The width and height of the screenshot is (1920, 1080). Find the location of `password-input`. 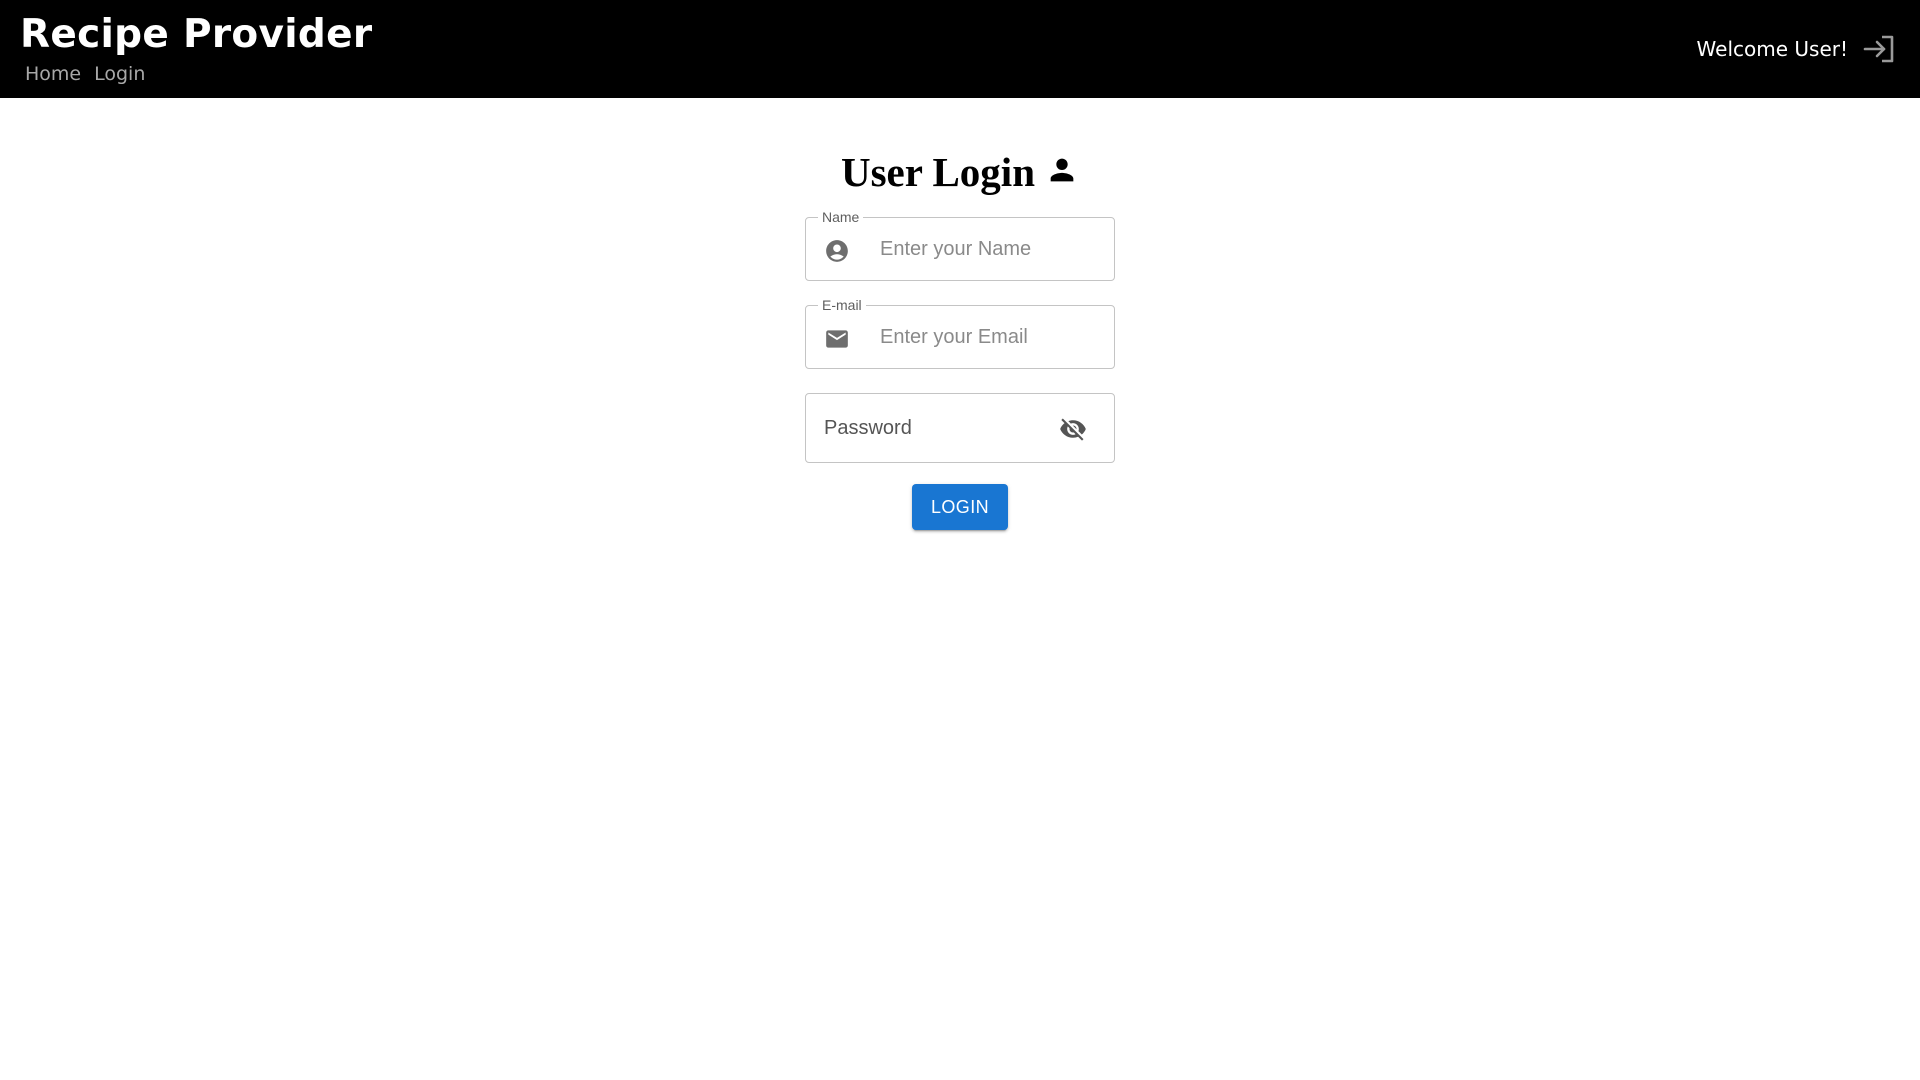

password-input is located at coordinates (939, 428).